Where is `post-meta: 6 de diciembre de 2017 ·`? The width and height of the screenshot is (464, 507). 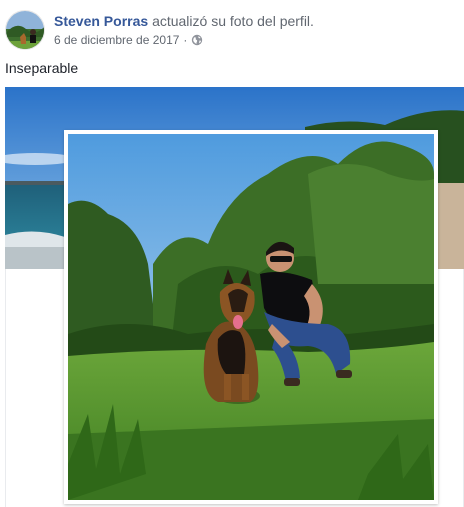 post-meta: 6 de diciembre de 2017 · is located at coordinates (128, 40).